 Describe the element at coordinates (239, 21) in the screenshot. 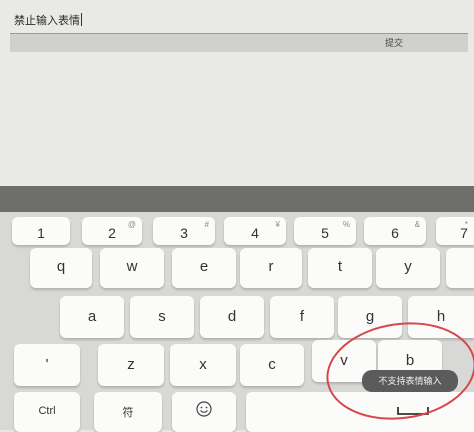

I see `text-input: 禁止输入表情` at that location.